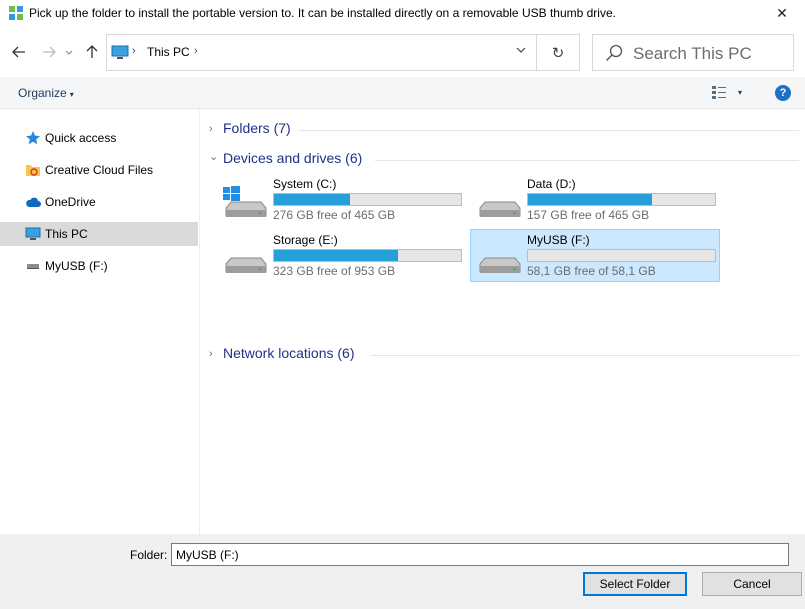  I want to click on star-icon, so click(33, 138).